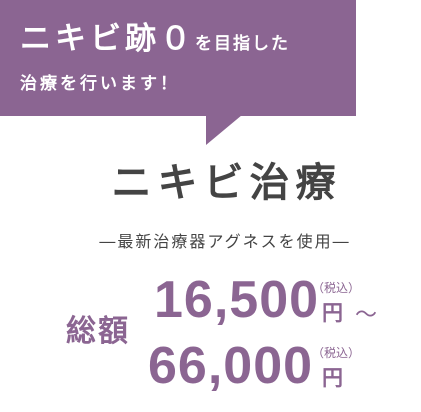  I want to click on tax-note-max: （税込）, so click(336, 353).